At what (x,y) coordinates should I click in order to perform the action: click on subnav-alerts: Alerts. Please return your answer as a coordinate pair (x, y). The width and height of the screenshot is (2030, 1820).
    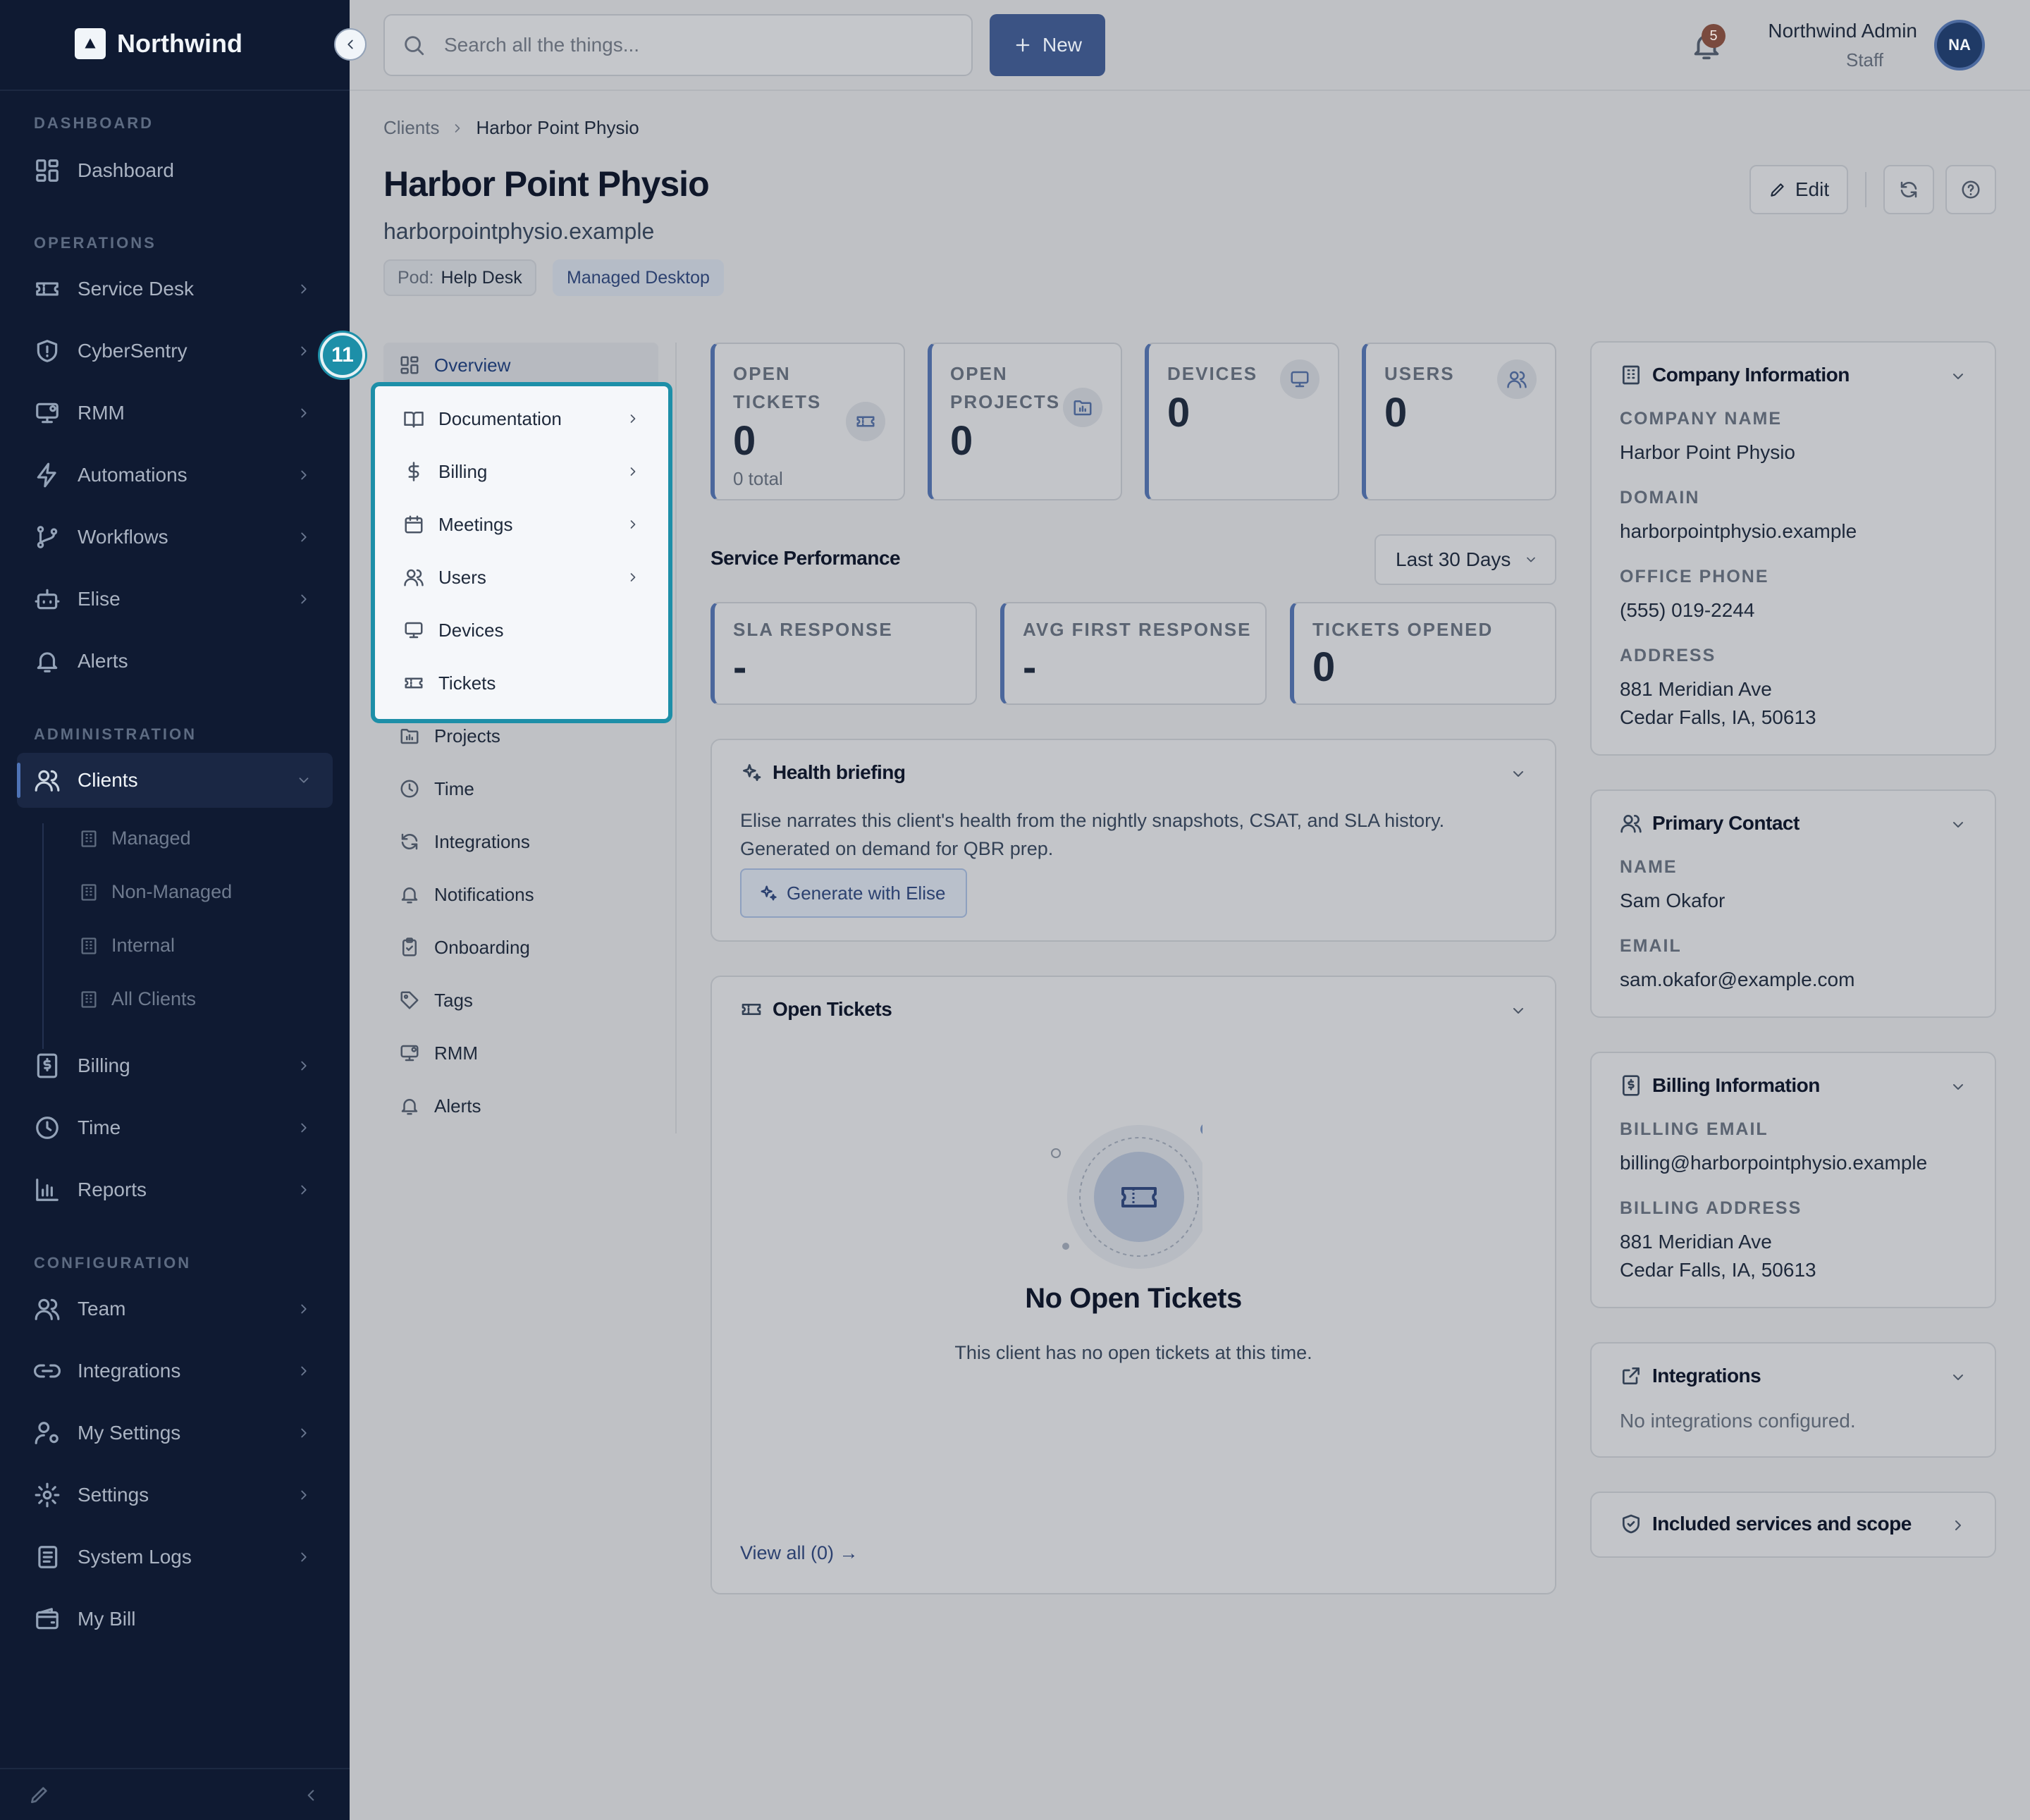
    Looking at the image, I should click on (521, 1106).